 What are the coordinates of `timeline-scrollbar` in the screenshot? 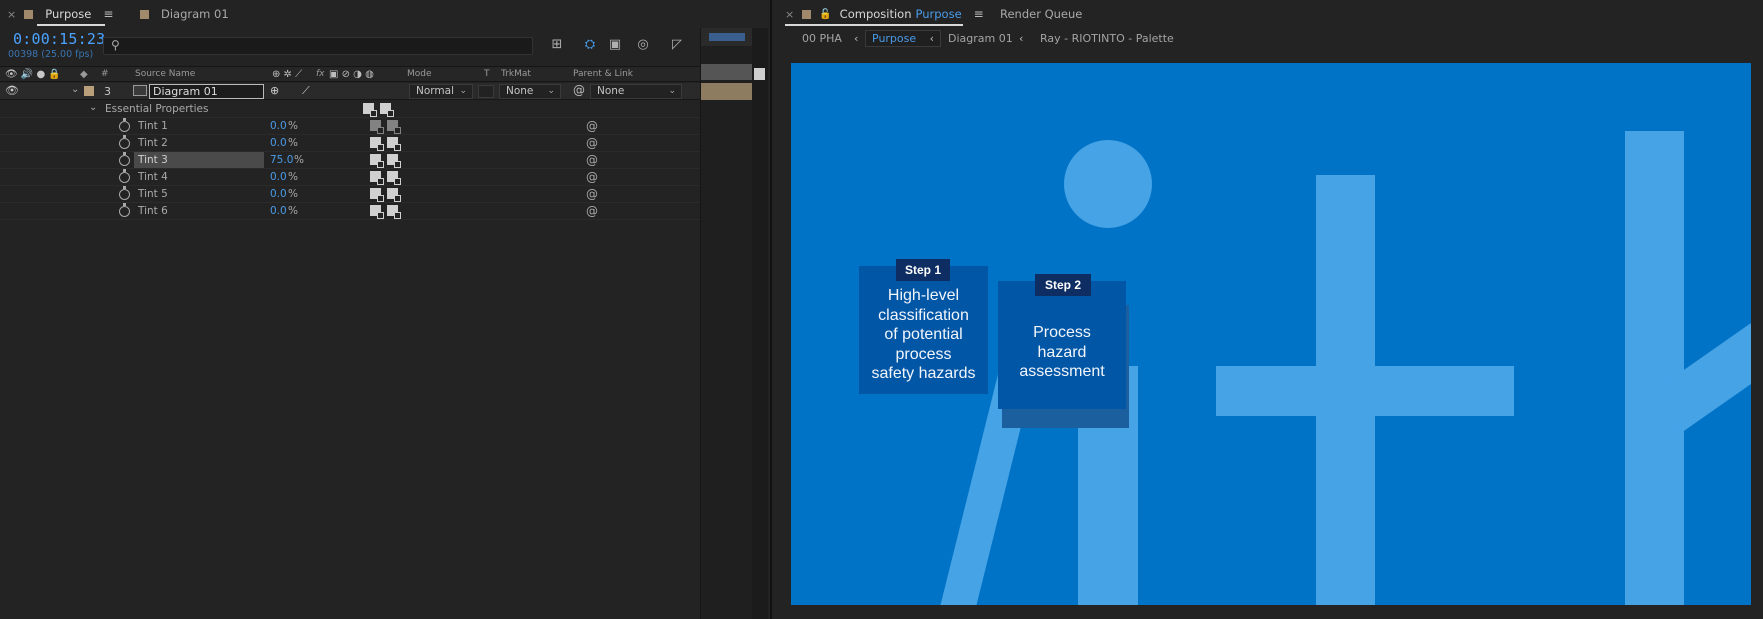 It's located at (760, 323).